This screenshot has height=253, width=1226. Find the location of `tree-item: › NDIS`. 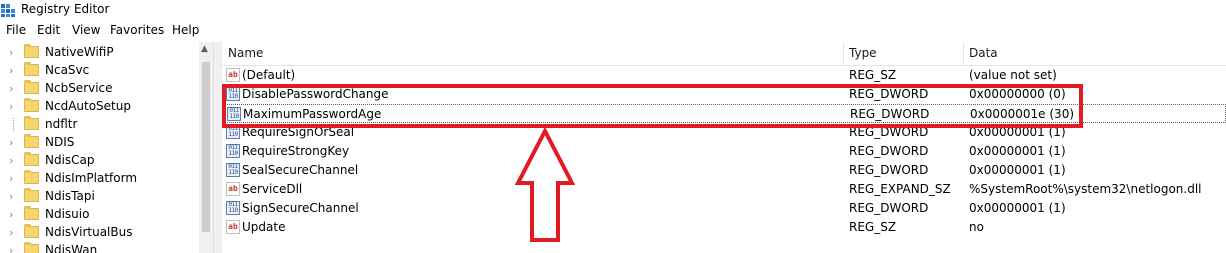

tree-item: › NDIS is located at coordinates (100, 143).